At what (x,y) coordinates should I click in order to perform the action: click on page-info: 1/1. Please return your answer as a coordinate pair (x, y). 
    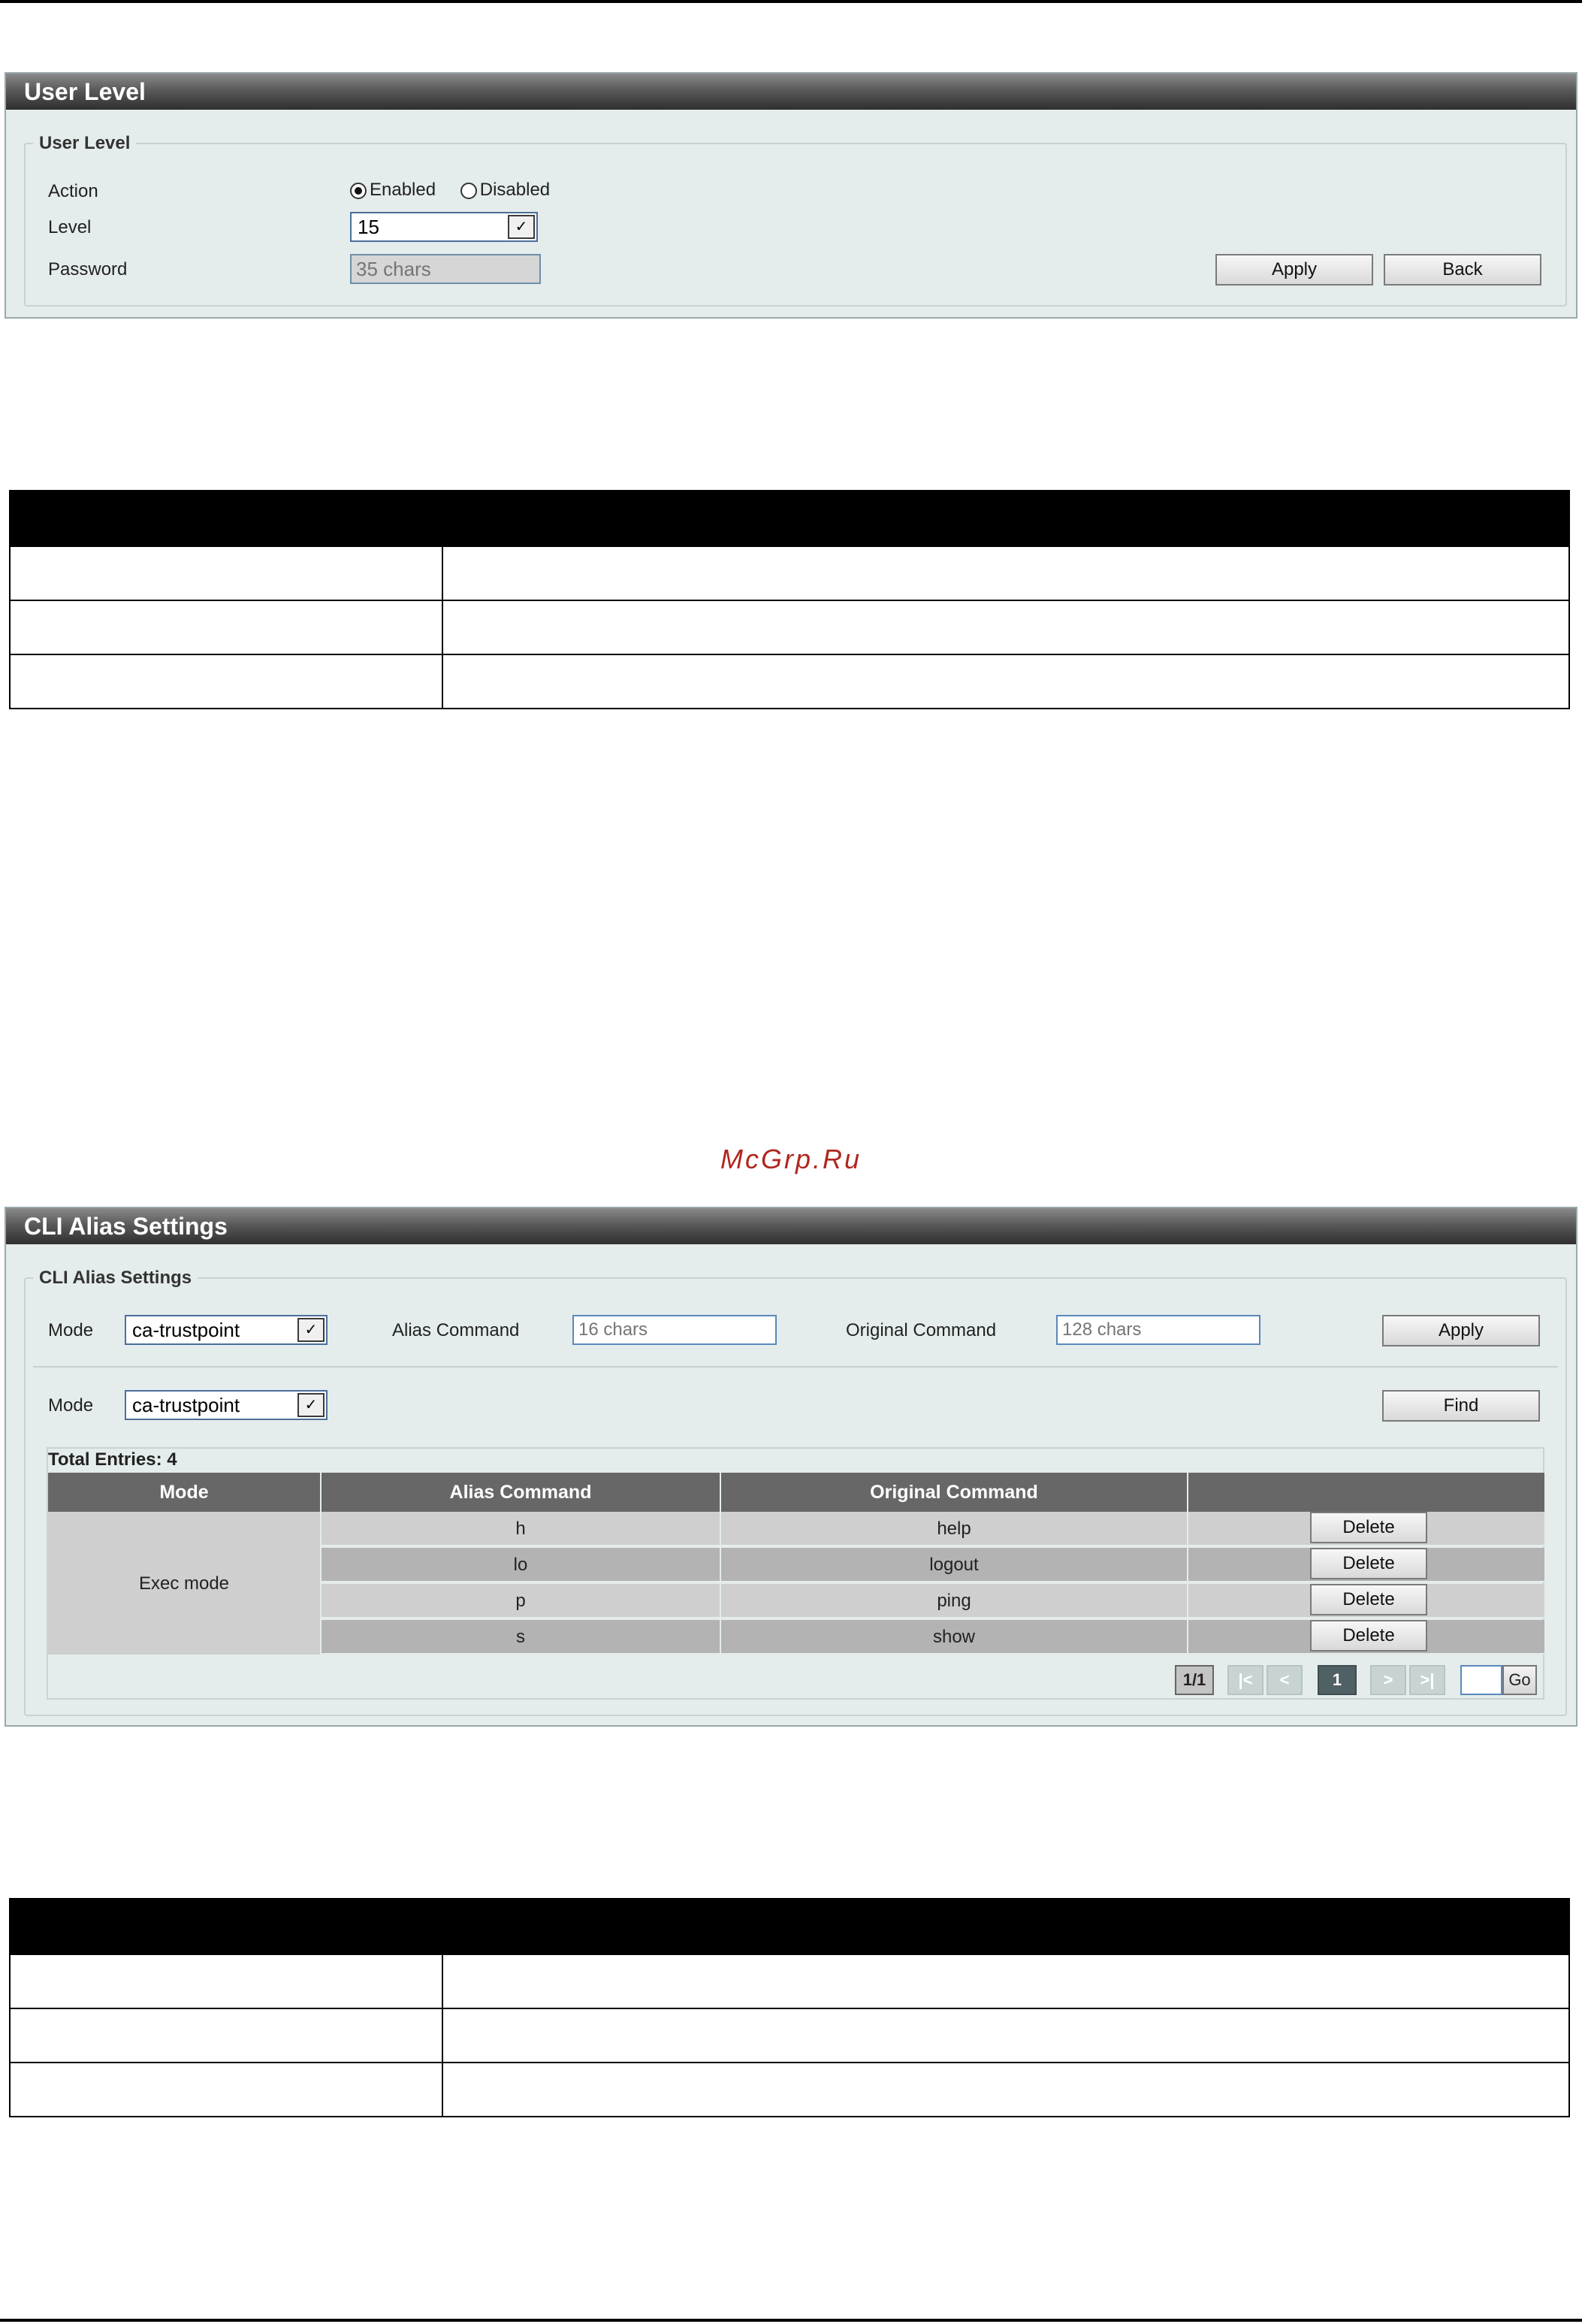
    Looking at the image, I should click on (1194, 1680).